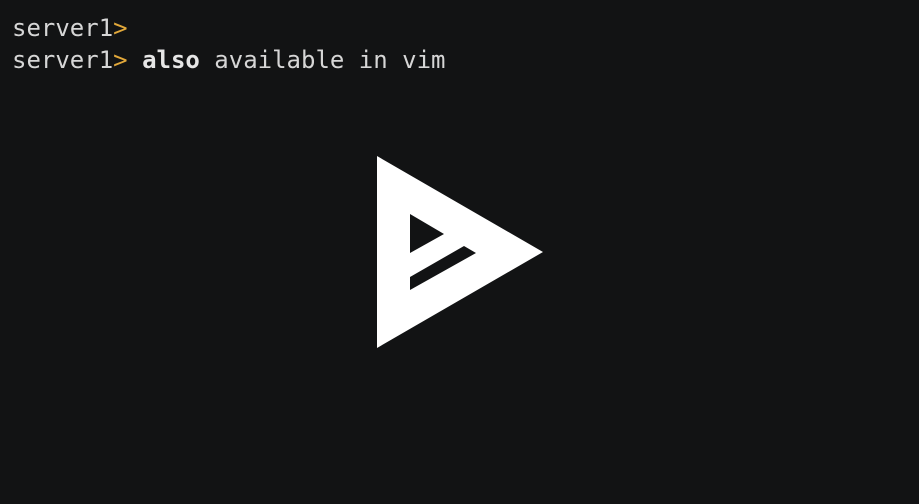 The width and height of the screenshot is (919, 504). I want to click on terminal-line-2: server1> also available in vim, so click(229, 60).